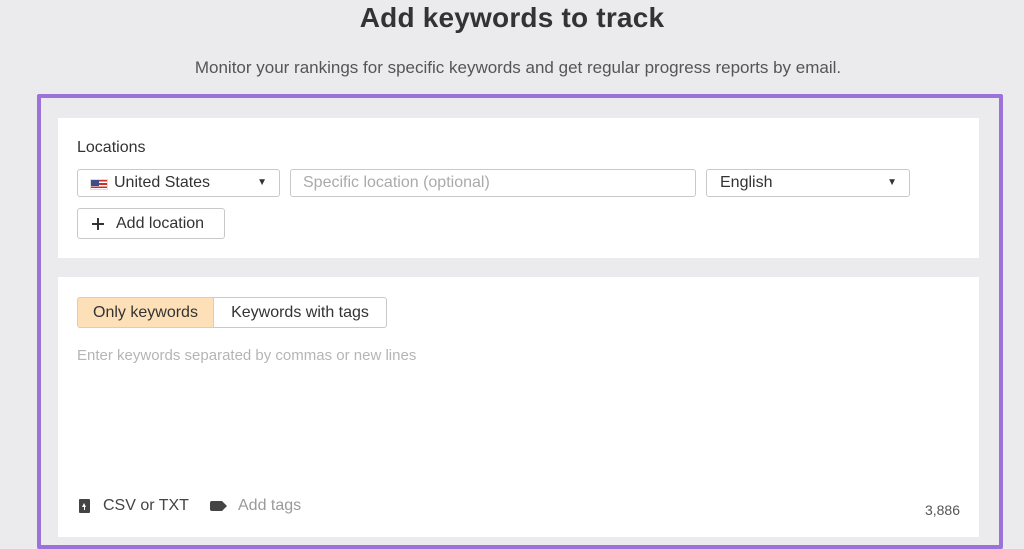 The image size is (1024, 549). I want to click on page-title: Add keywords to track, so click(512, 17).